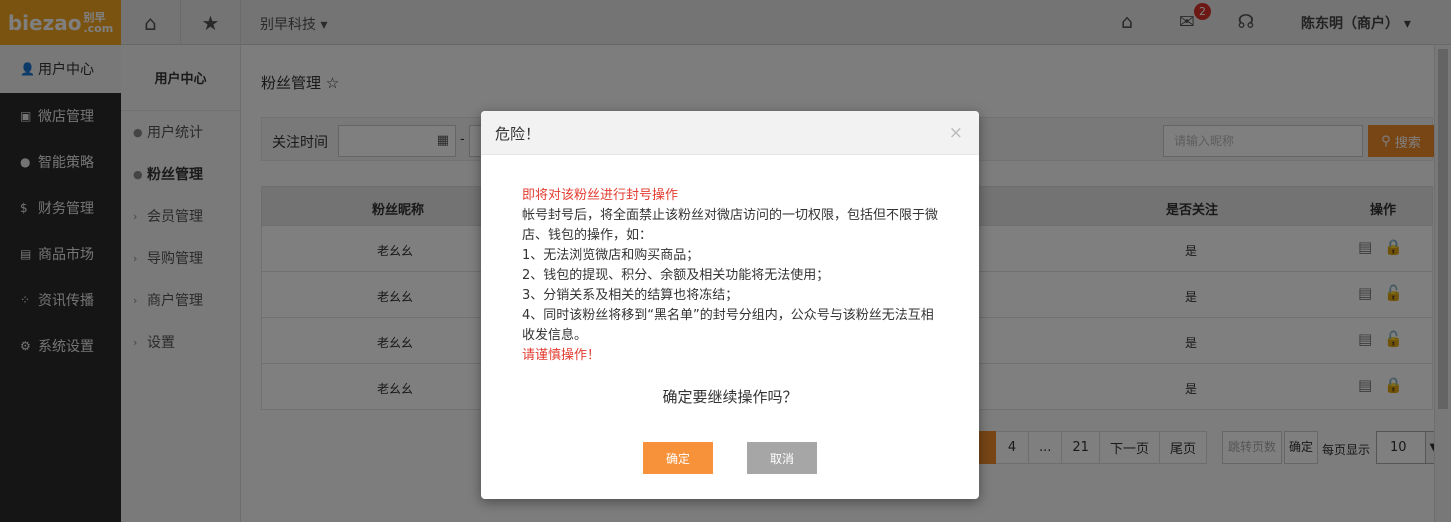  What do you see at coordinates (730, 133) in the screenshot?
I see `dialog-header: 危险！ ×` at bounding box center [730, 133].